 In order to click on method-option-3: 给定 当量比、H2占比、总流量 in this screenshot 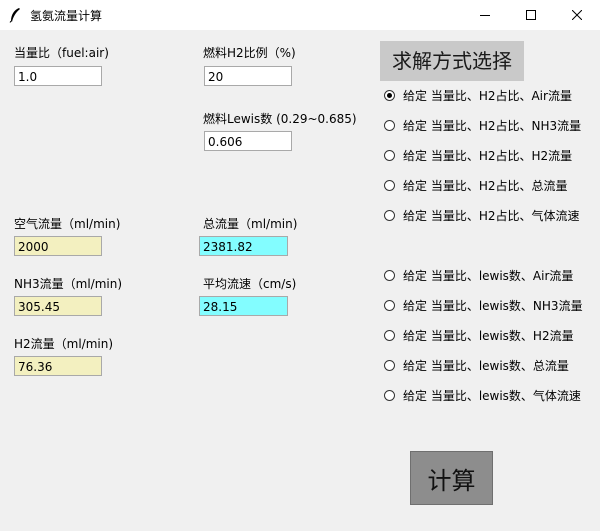, I will do `click(475, 185)`.